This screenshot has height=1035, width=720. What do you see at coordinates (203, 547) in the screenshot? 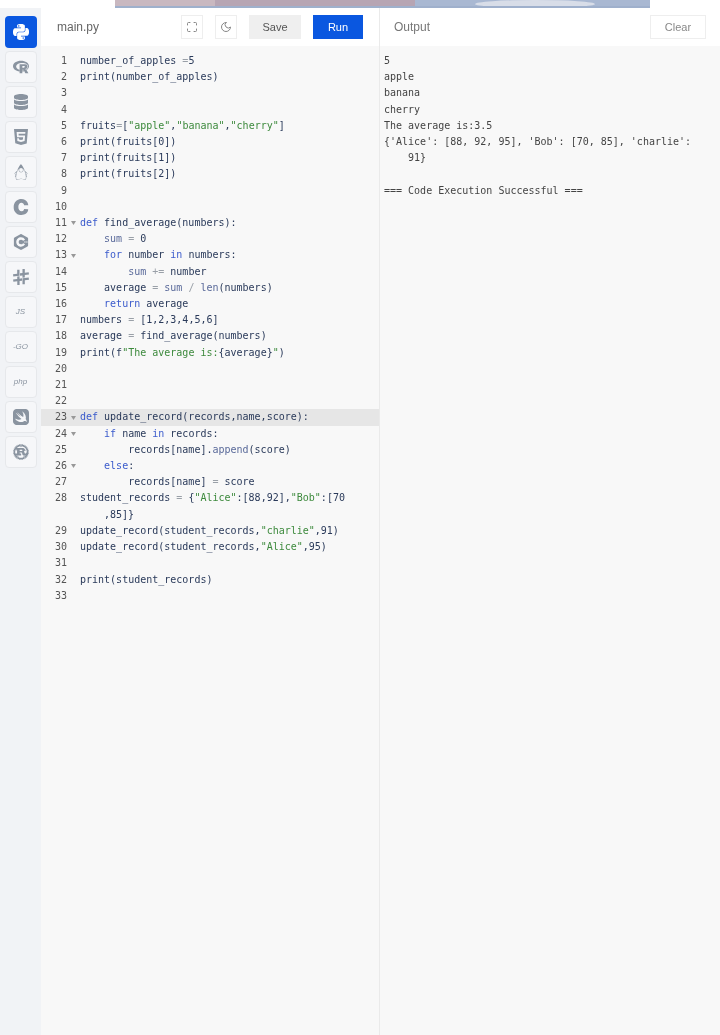
I see `code-line: update_record(student_records,"Alice",95)` at bounding box center [203, 547].